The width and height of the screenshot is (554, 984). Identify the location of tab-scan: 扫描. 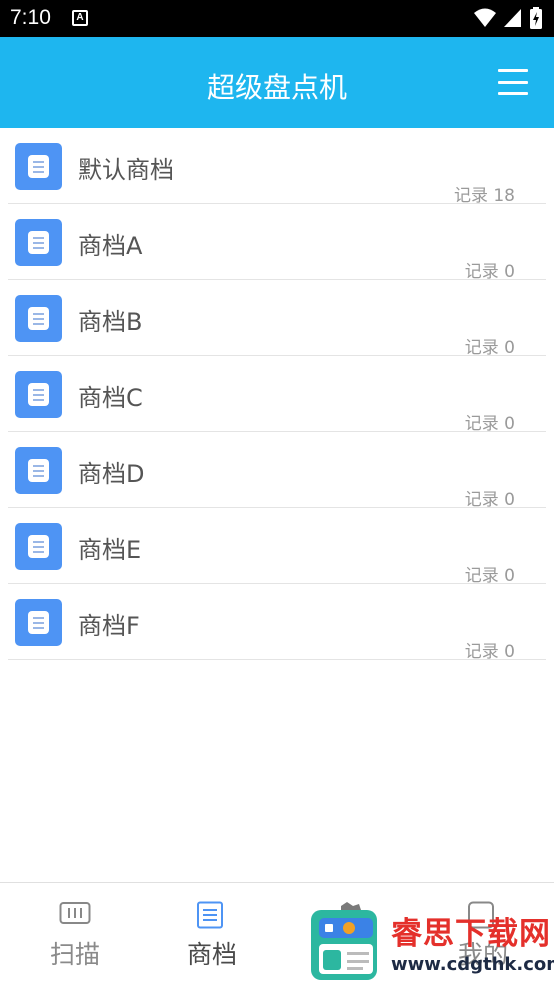
(75, 933).